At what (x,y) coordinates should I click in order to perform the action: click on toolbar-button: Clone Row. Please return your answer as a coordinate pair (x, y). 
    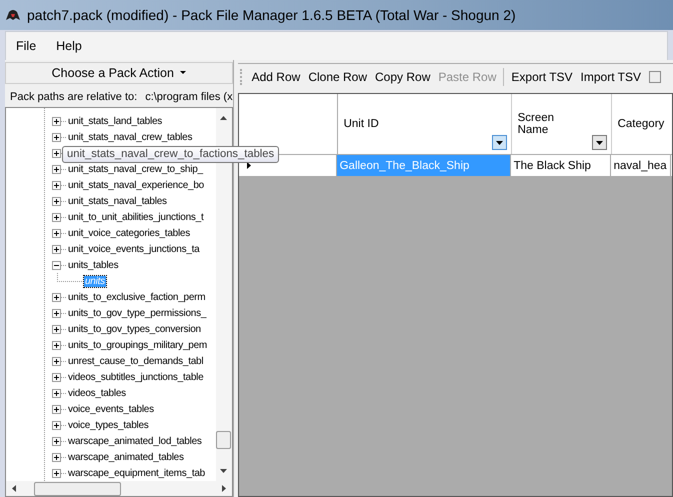
    Looking at the image, I should click on (338, 77).